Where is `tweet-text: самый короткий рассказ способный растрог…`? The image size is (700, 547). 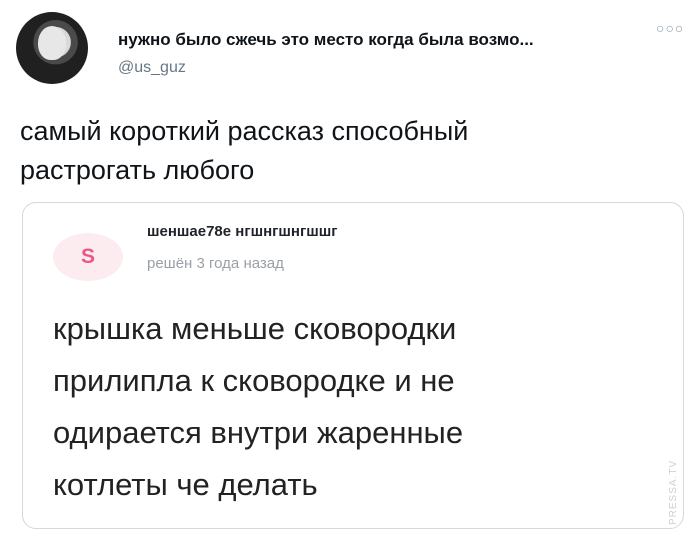 tweet-text: самый короткий рассказ способный растрог… is located at coordinates (330, 151).